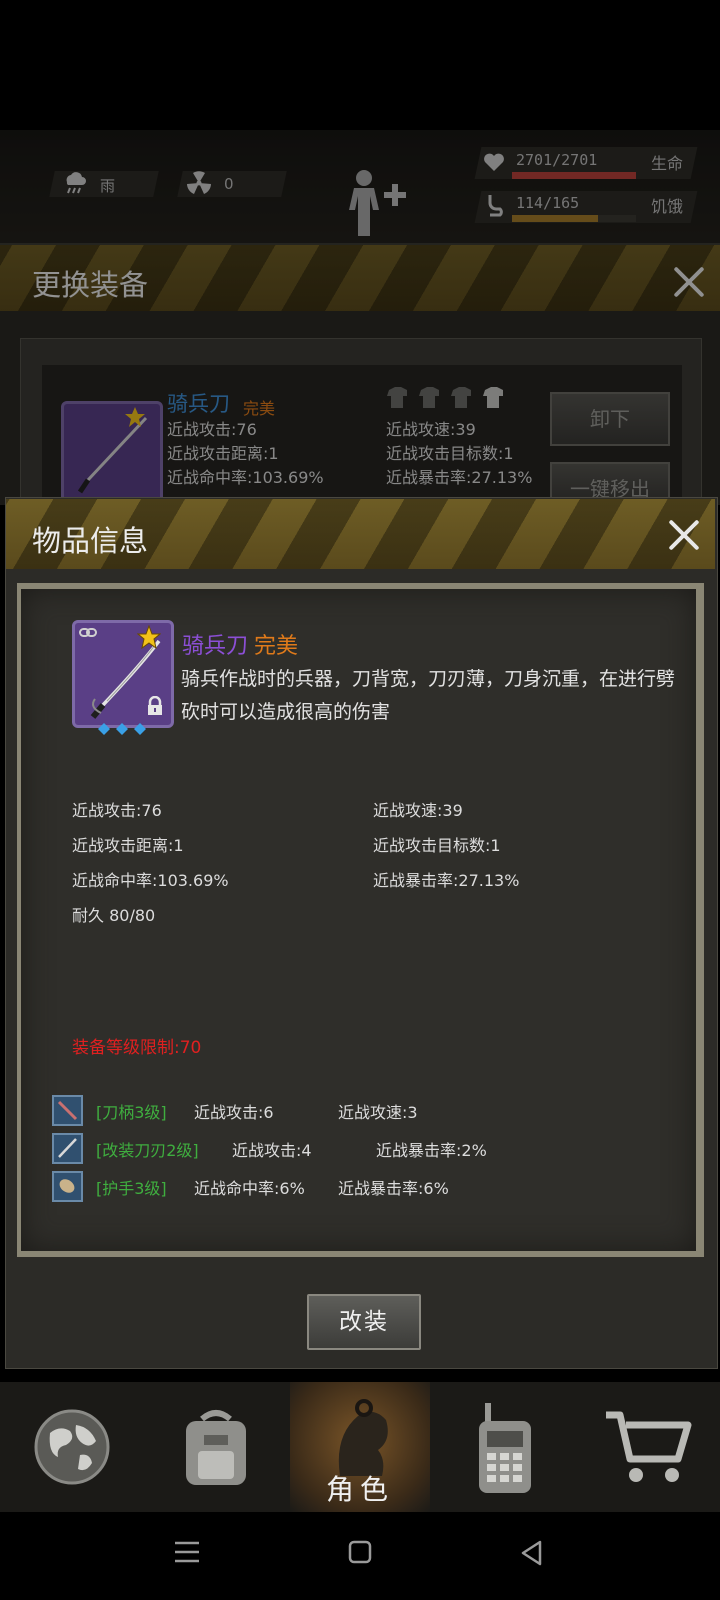 The width and height of the screenshot is (720, 1600). What do you see at coordinates (67, 1186) in the screenshot?
I see `hand-guard-icon` at bounding box center [67, 1186].